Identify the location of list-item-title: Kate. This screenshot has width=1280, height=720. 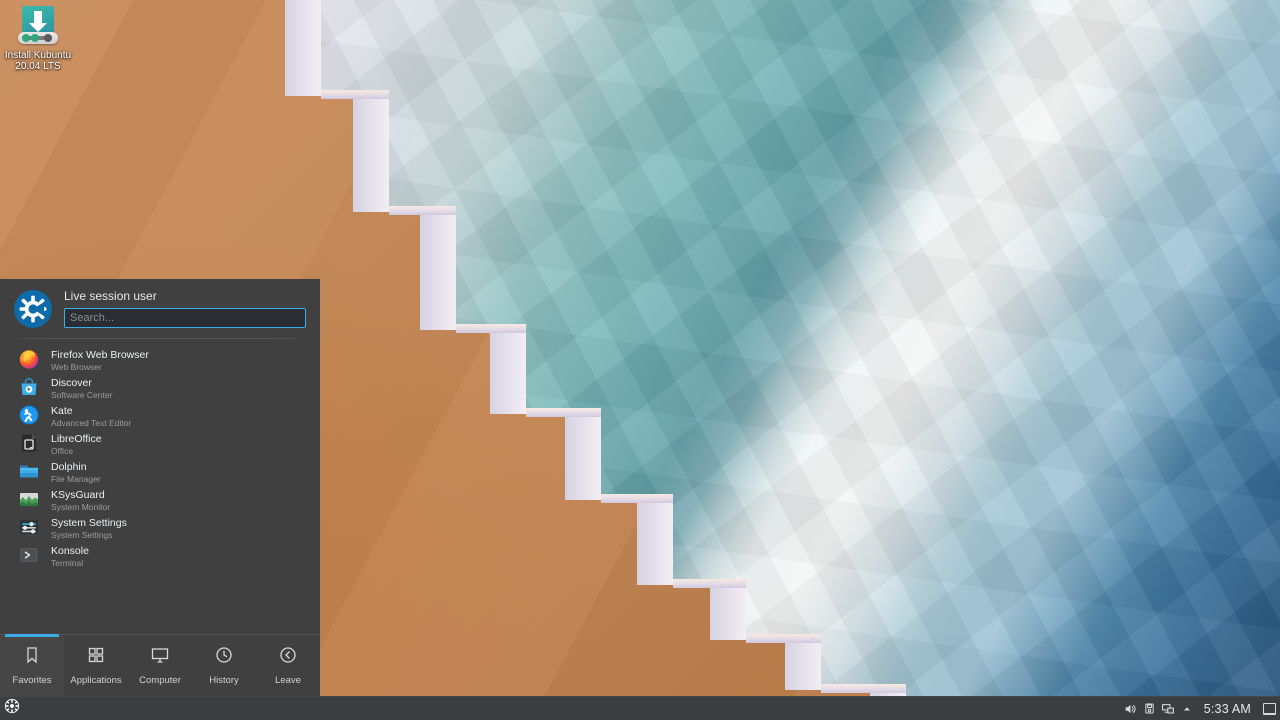
(62, 410).